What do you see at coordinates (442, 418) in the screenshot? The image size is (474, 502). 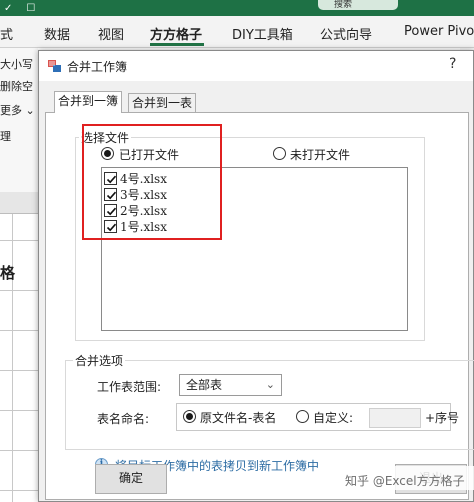 I see `suffix-label: +序号` at bounding box center [442, 418].